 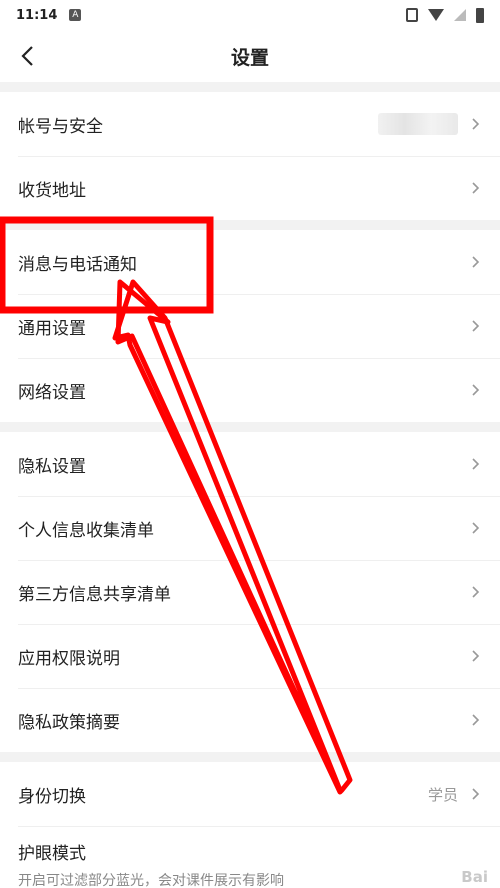 What do you see at coordinates (52, 328) in the screenshot?
I see `settings-item-label: 通用设置` at bounding box center [52, 328].